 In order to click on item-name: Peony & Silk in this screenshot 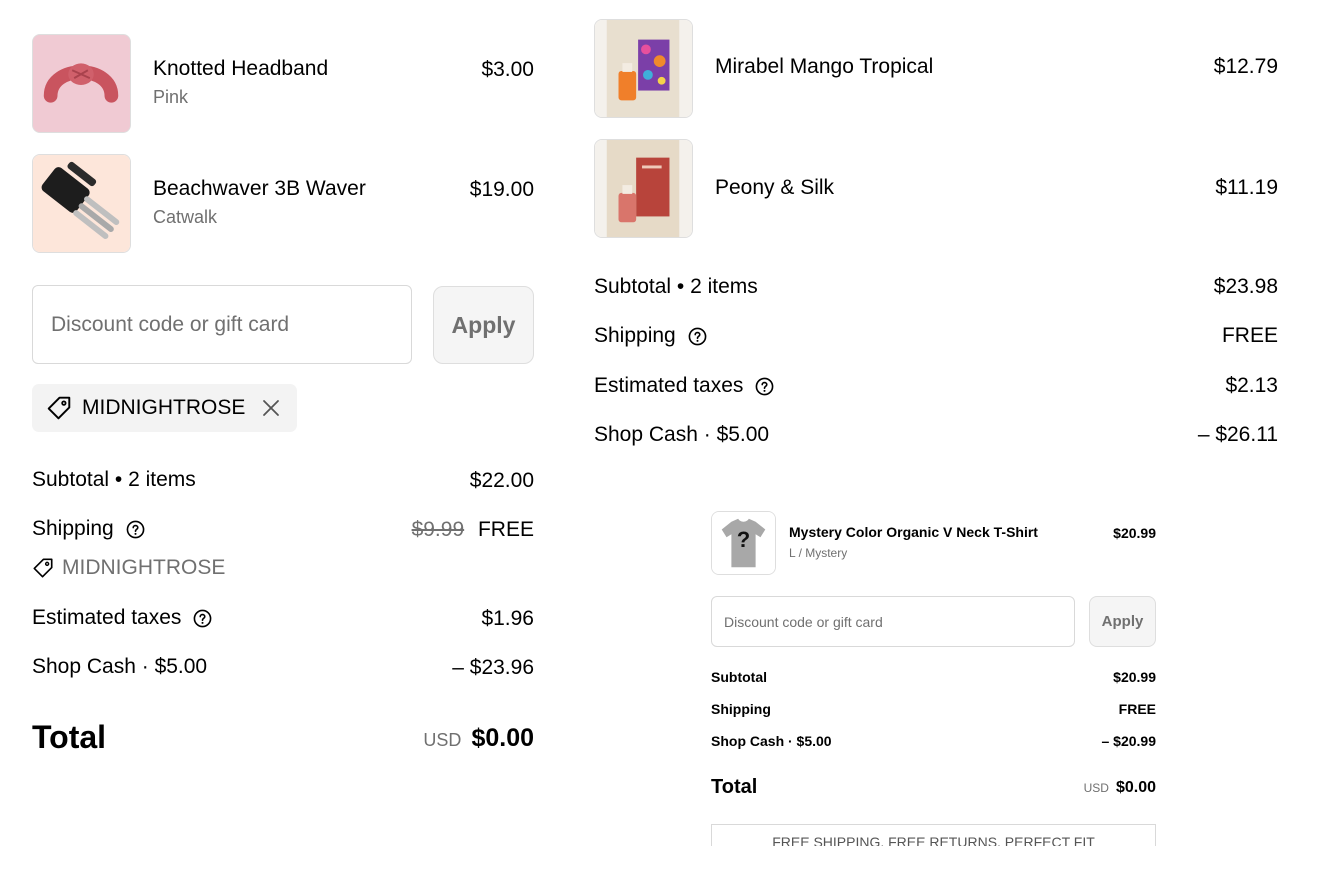, I will do `click(775, 187)`.